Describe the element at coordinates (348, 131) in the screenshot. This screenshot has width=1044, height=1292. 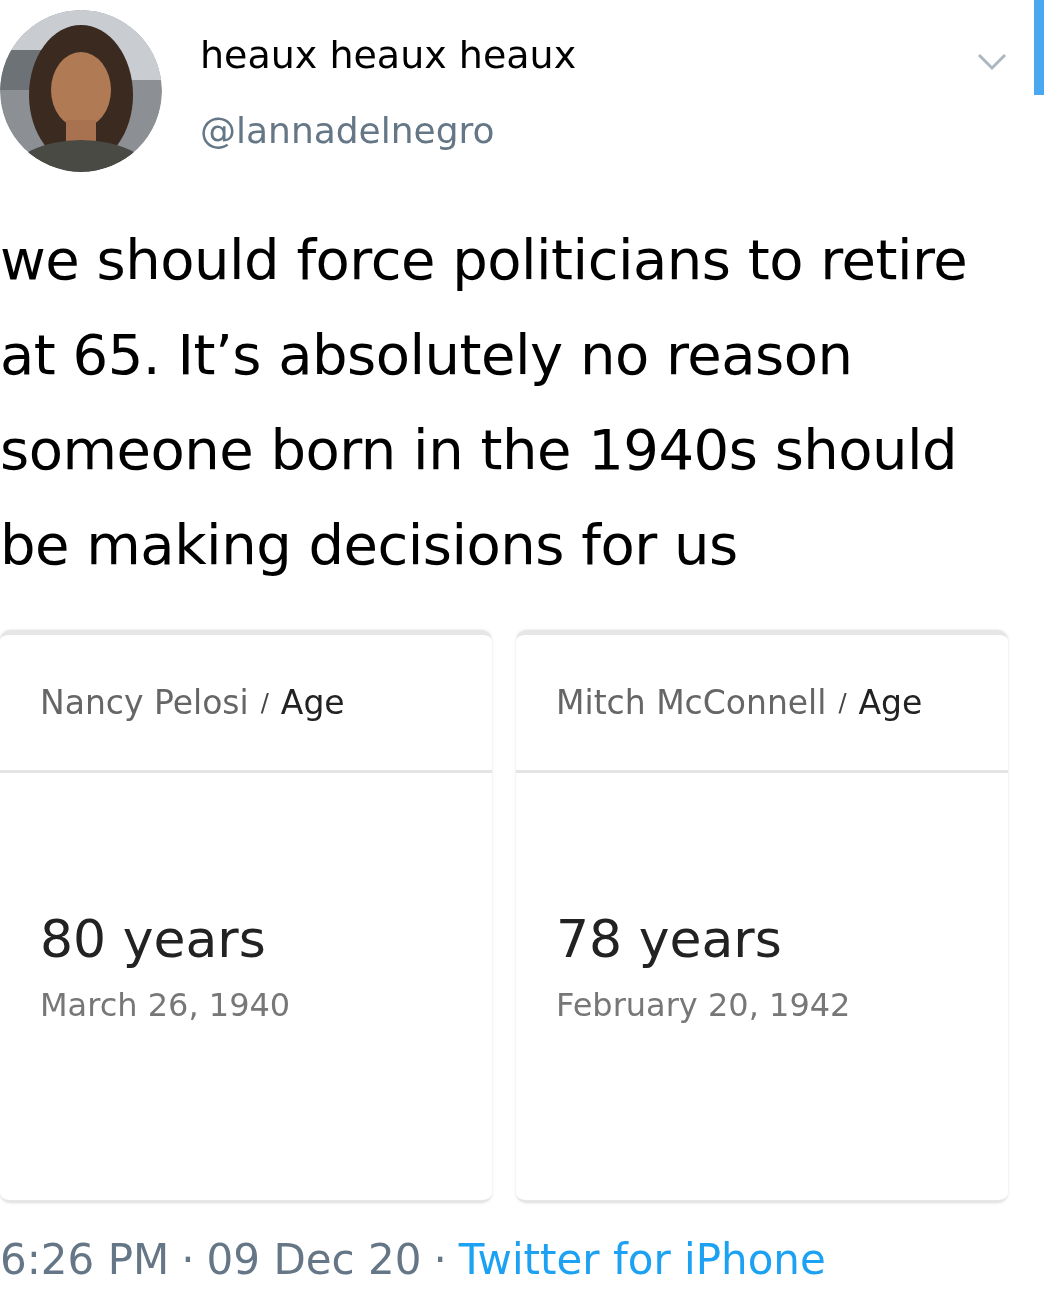
I see `author-handle: @lannadelnegro` at that location.